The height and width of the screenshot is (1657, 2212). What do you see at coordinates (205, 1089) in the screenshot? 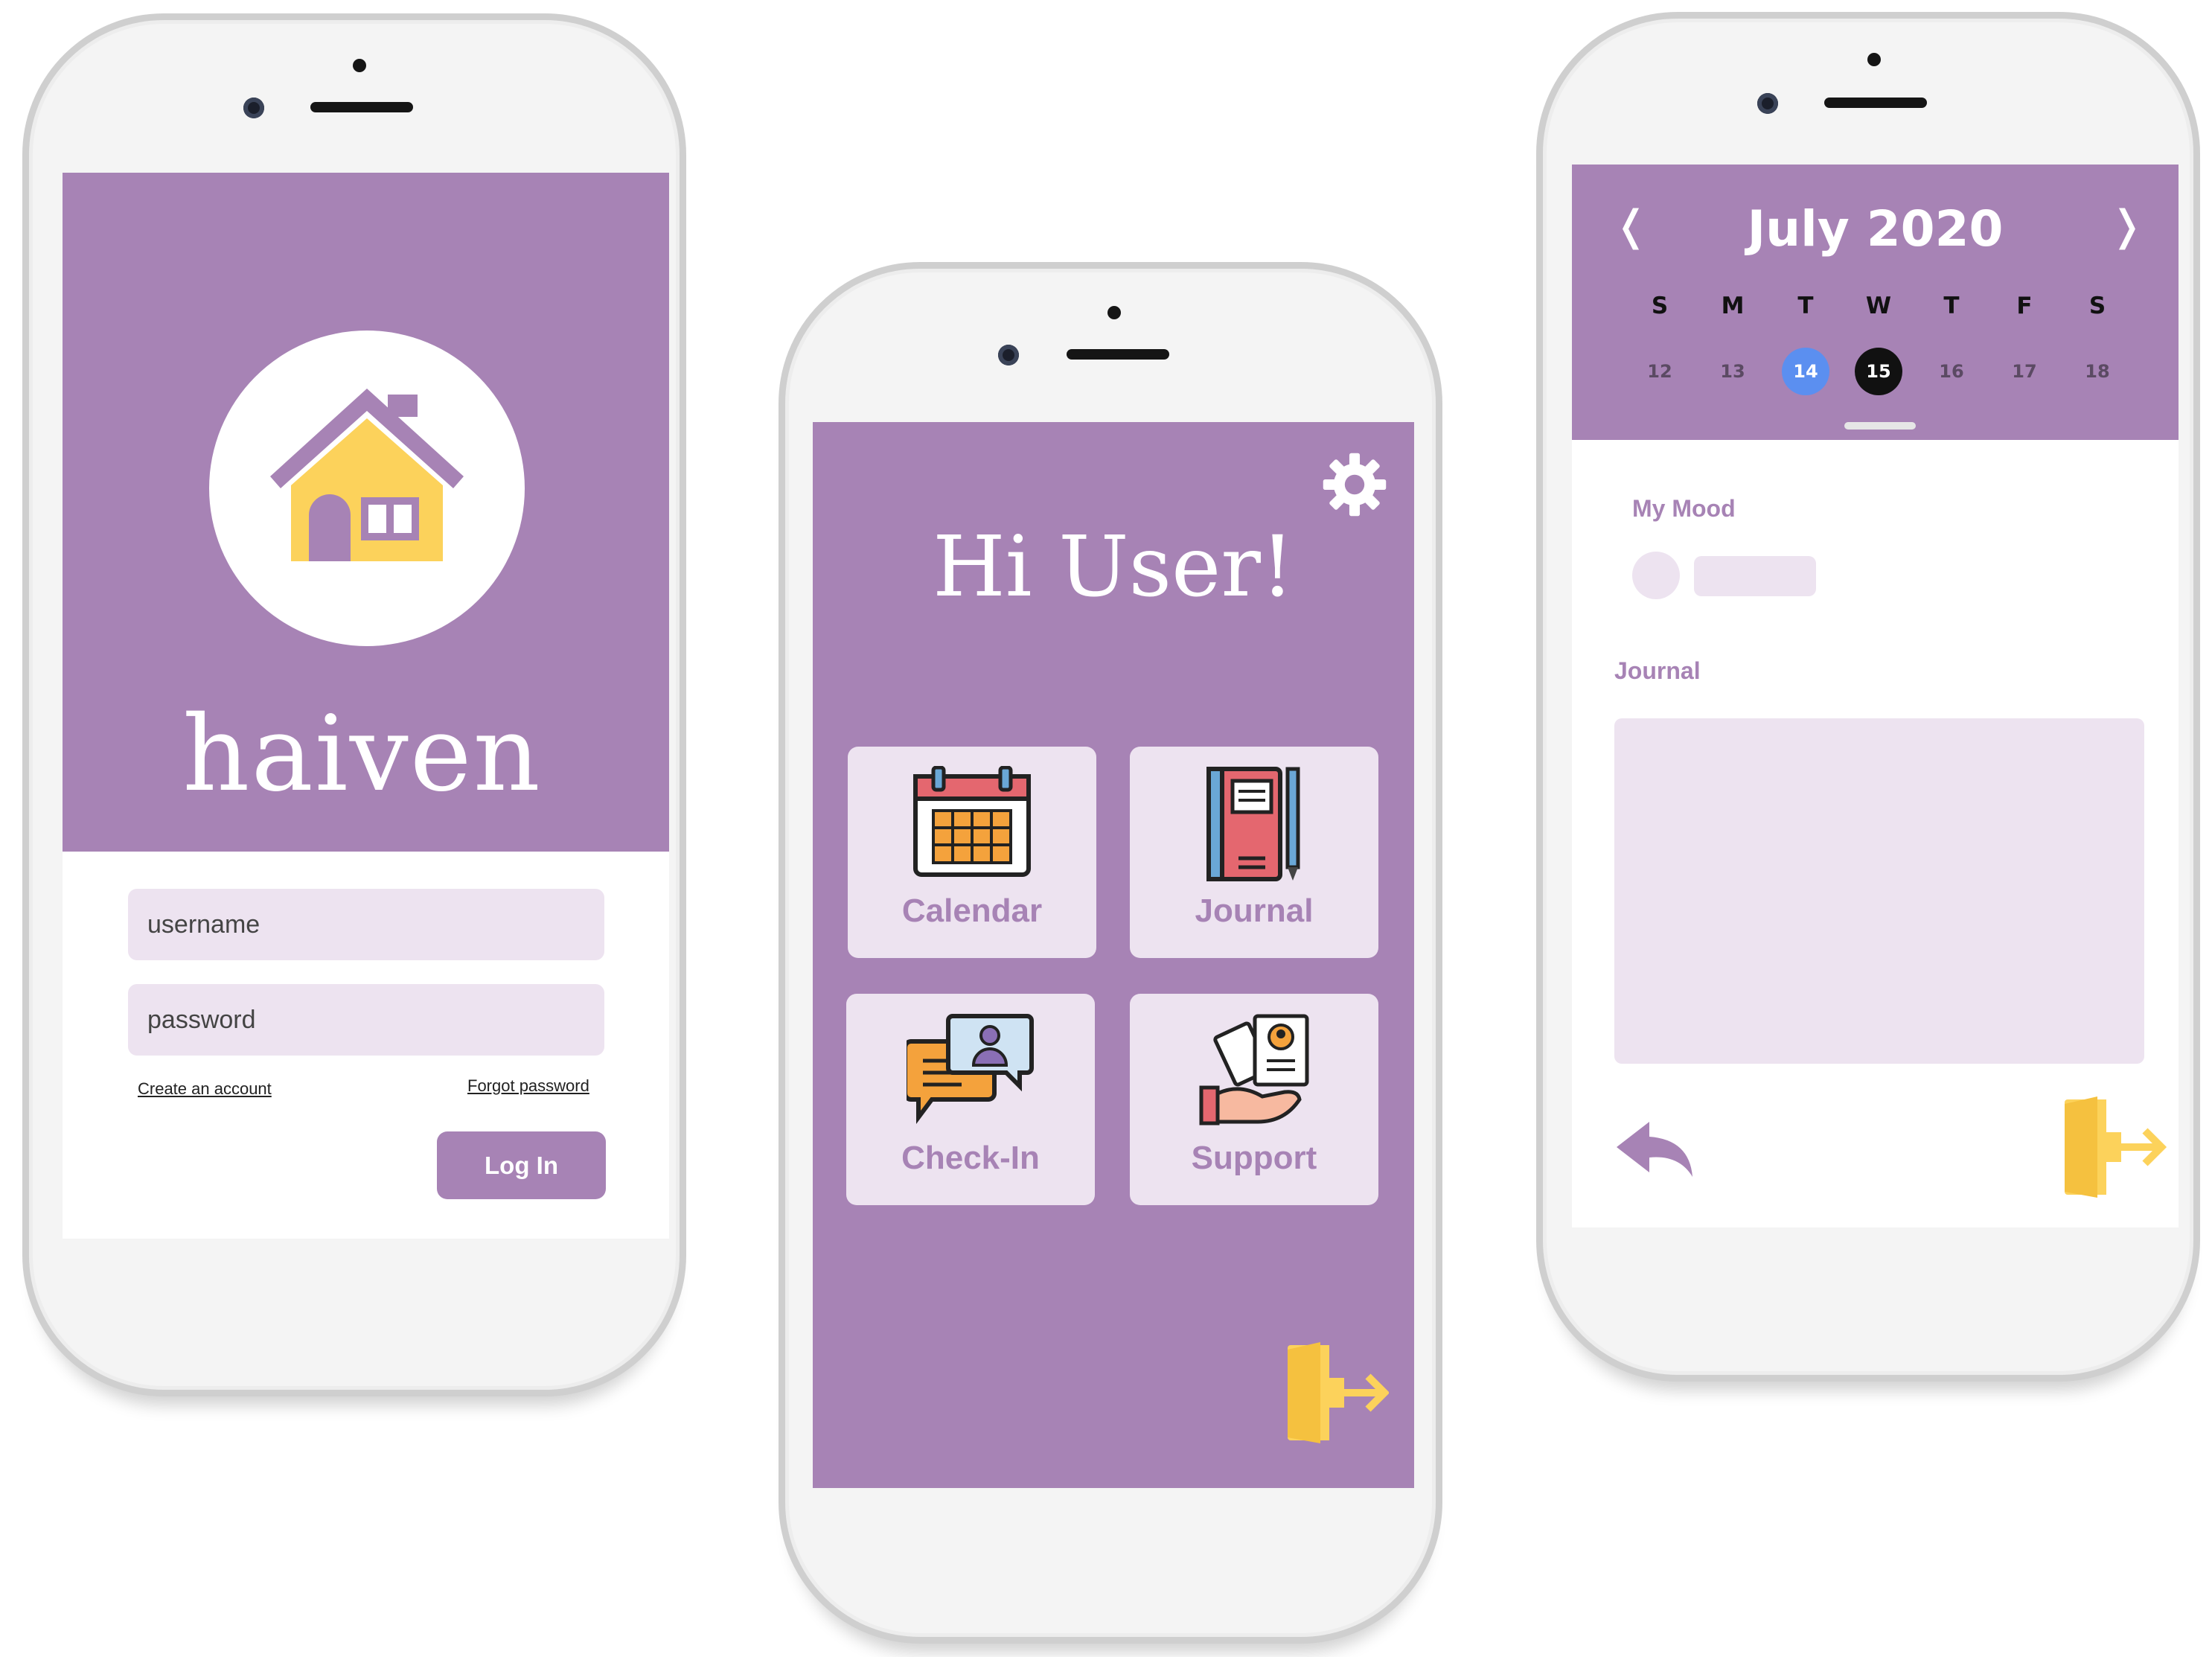
I see `create-account-link: Create an account` at bounding box center [205, 1089].